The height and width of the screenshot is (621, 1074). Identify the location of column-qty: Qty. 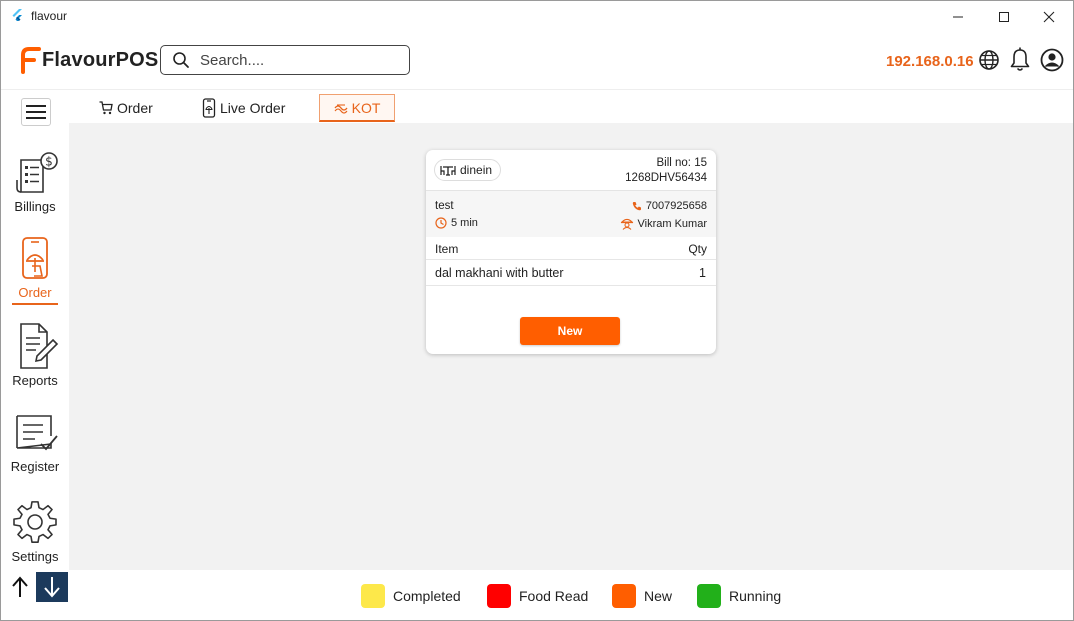
(697, 249).